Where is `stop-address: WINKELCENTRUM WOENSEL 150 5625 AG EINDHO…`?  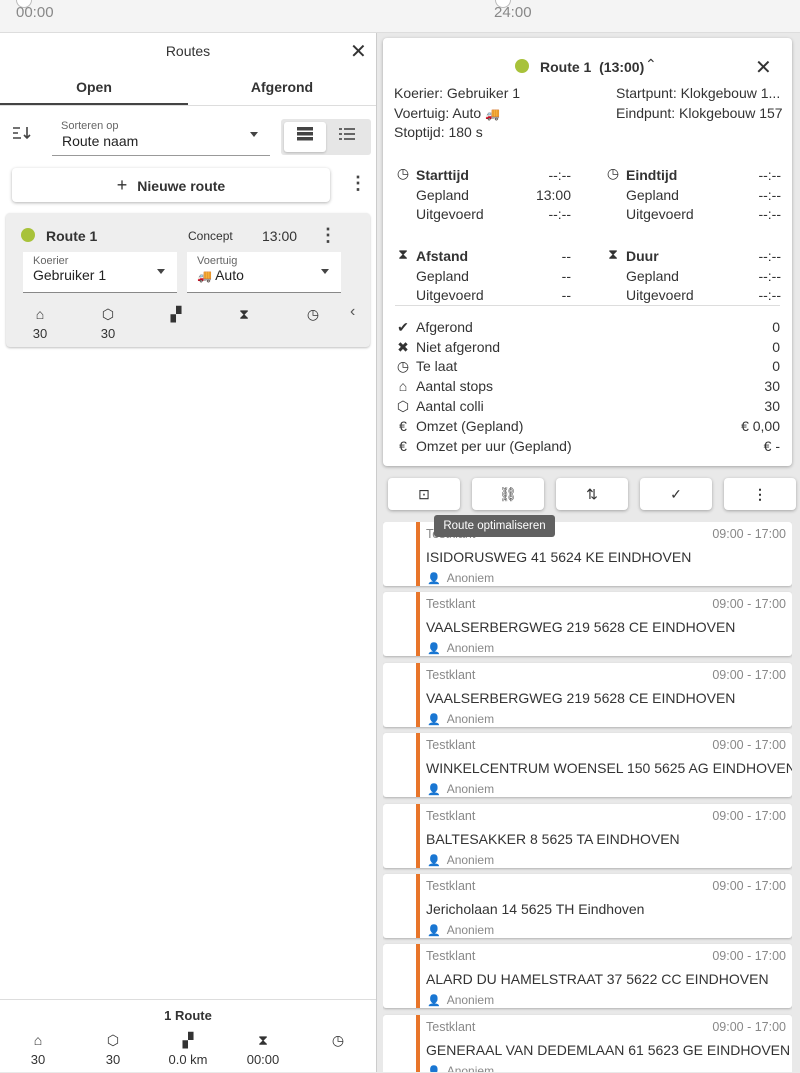 stop-address: WINKELCENTRUM WOENSEL 150 5625 AG EINDHO… is located at coordinates (609, 768).